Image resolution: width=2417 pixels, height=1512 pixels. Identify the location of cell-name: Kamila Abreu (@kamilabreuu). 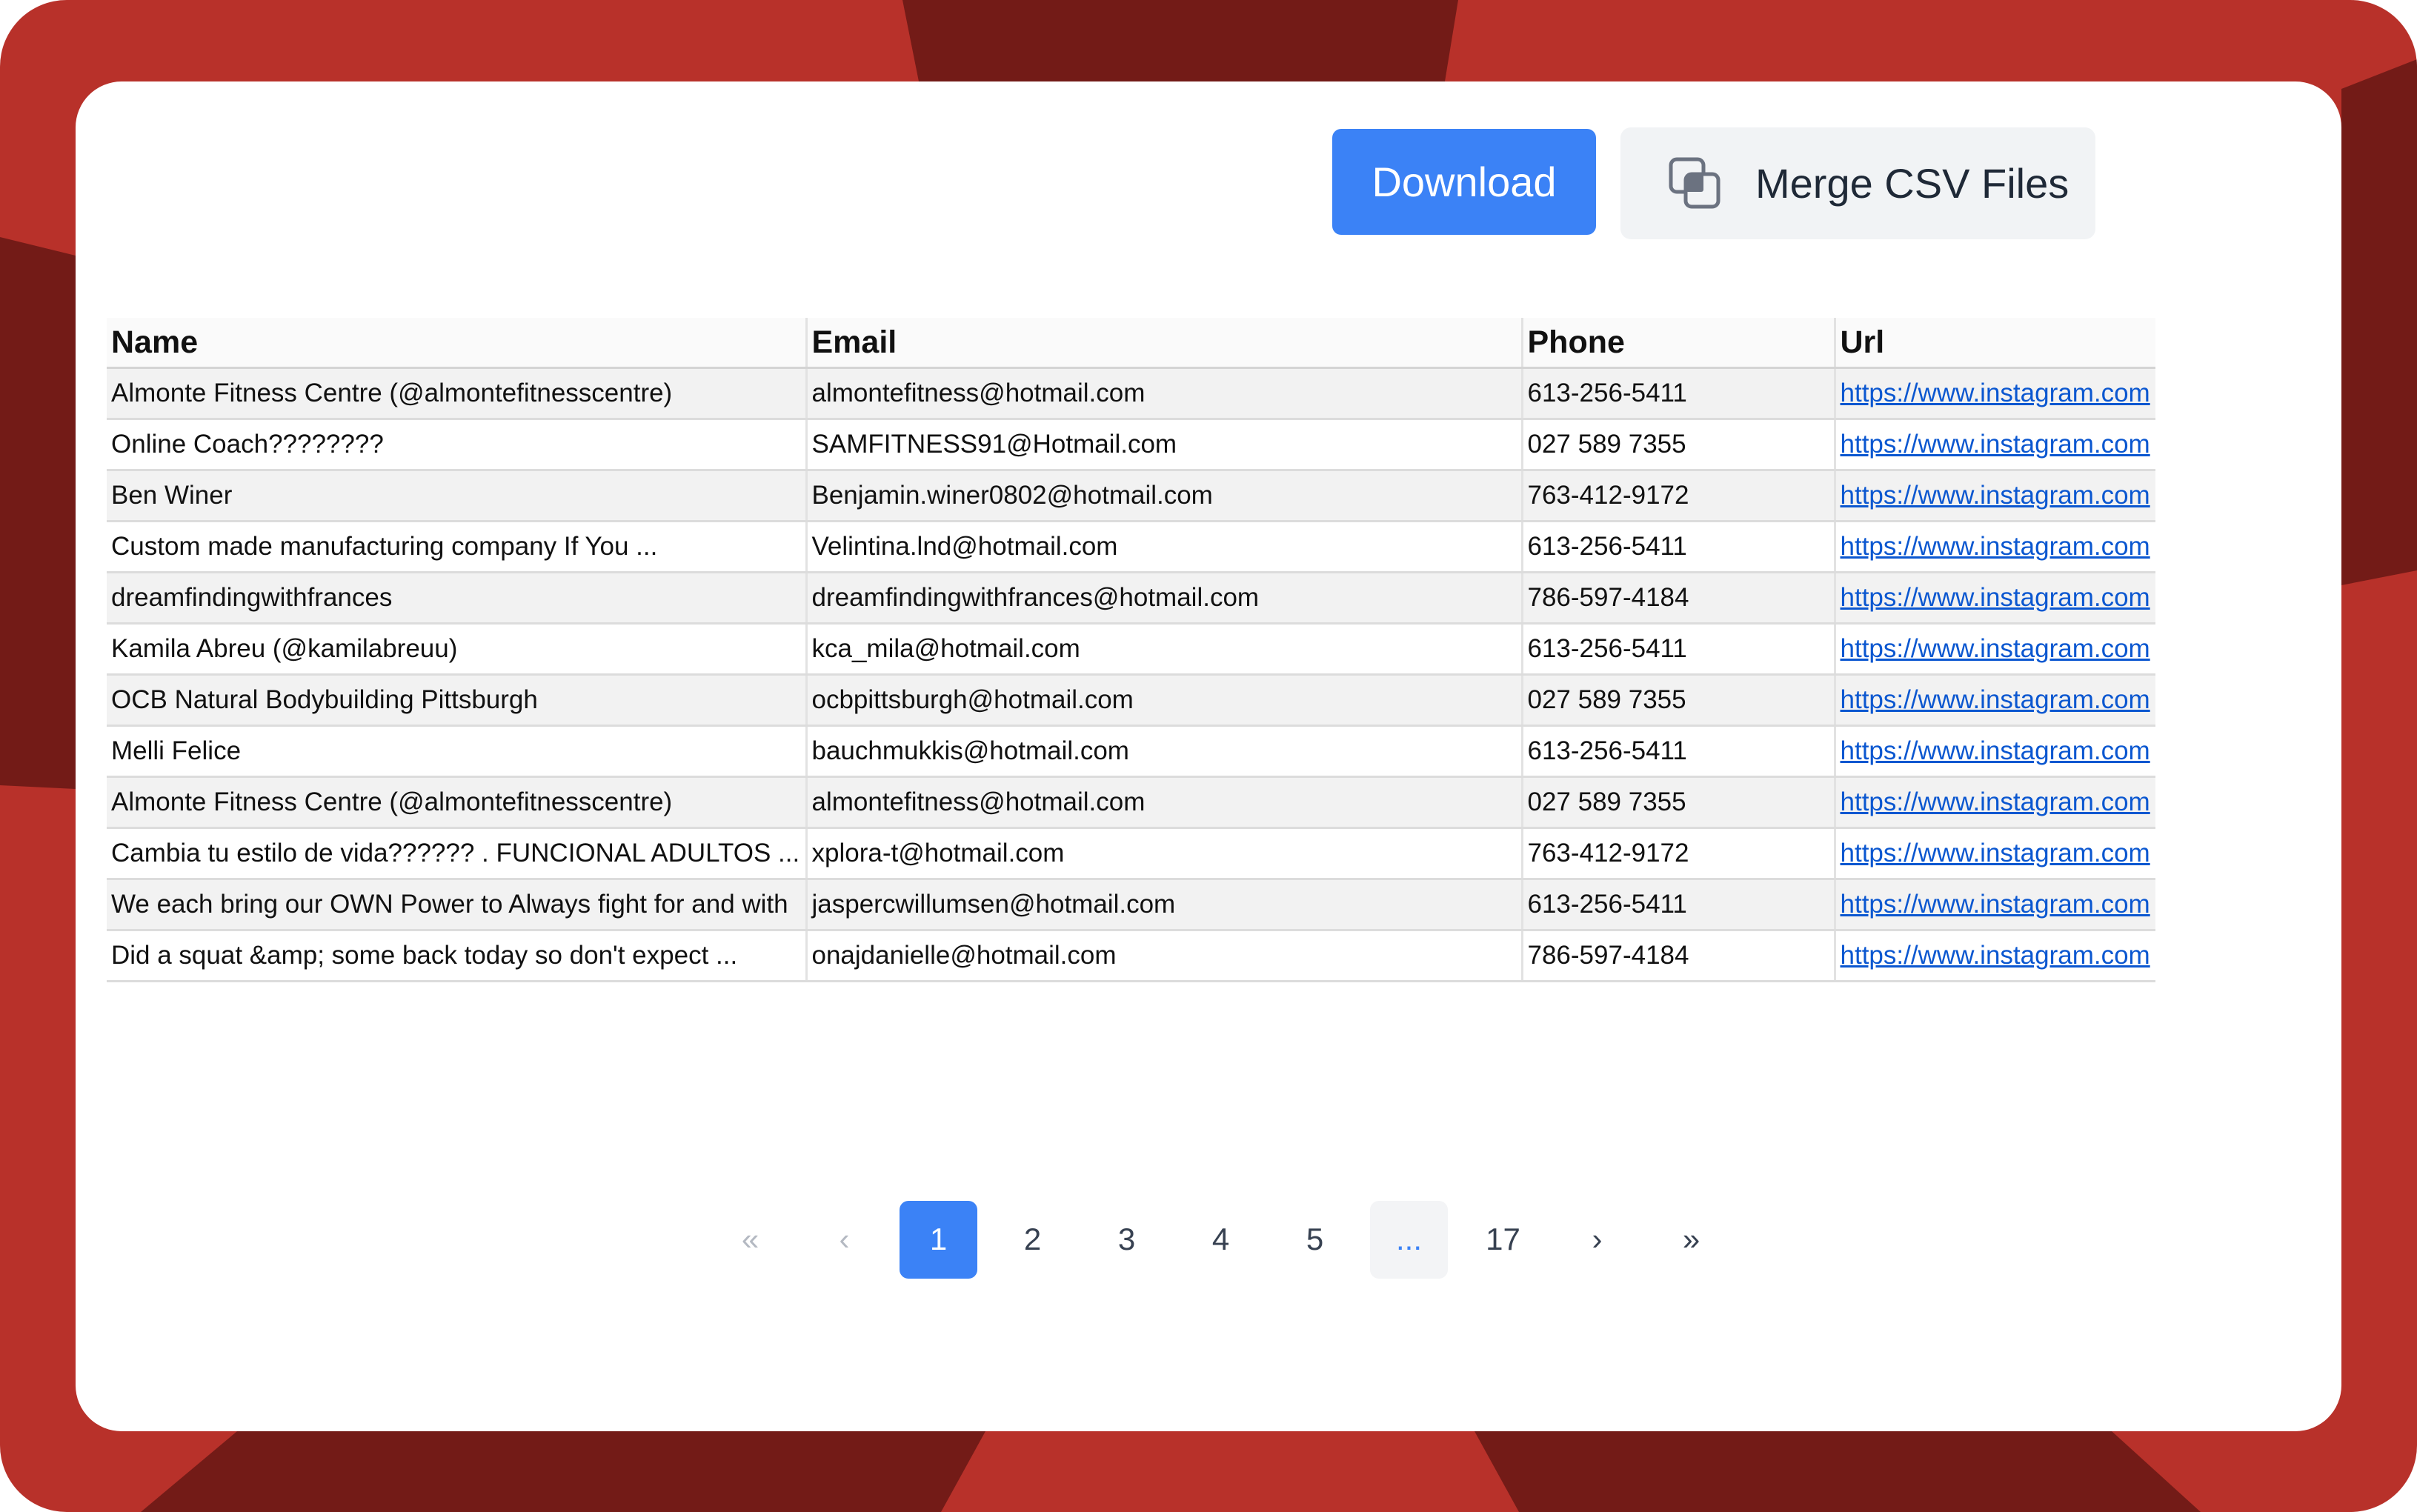
(457, 650).